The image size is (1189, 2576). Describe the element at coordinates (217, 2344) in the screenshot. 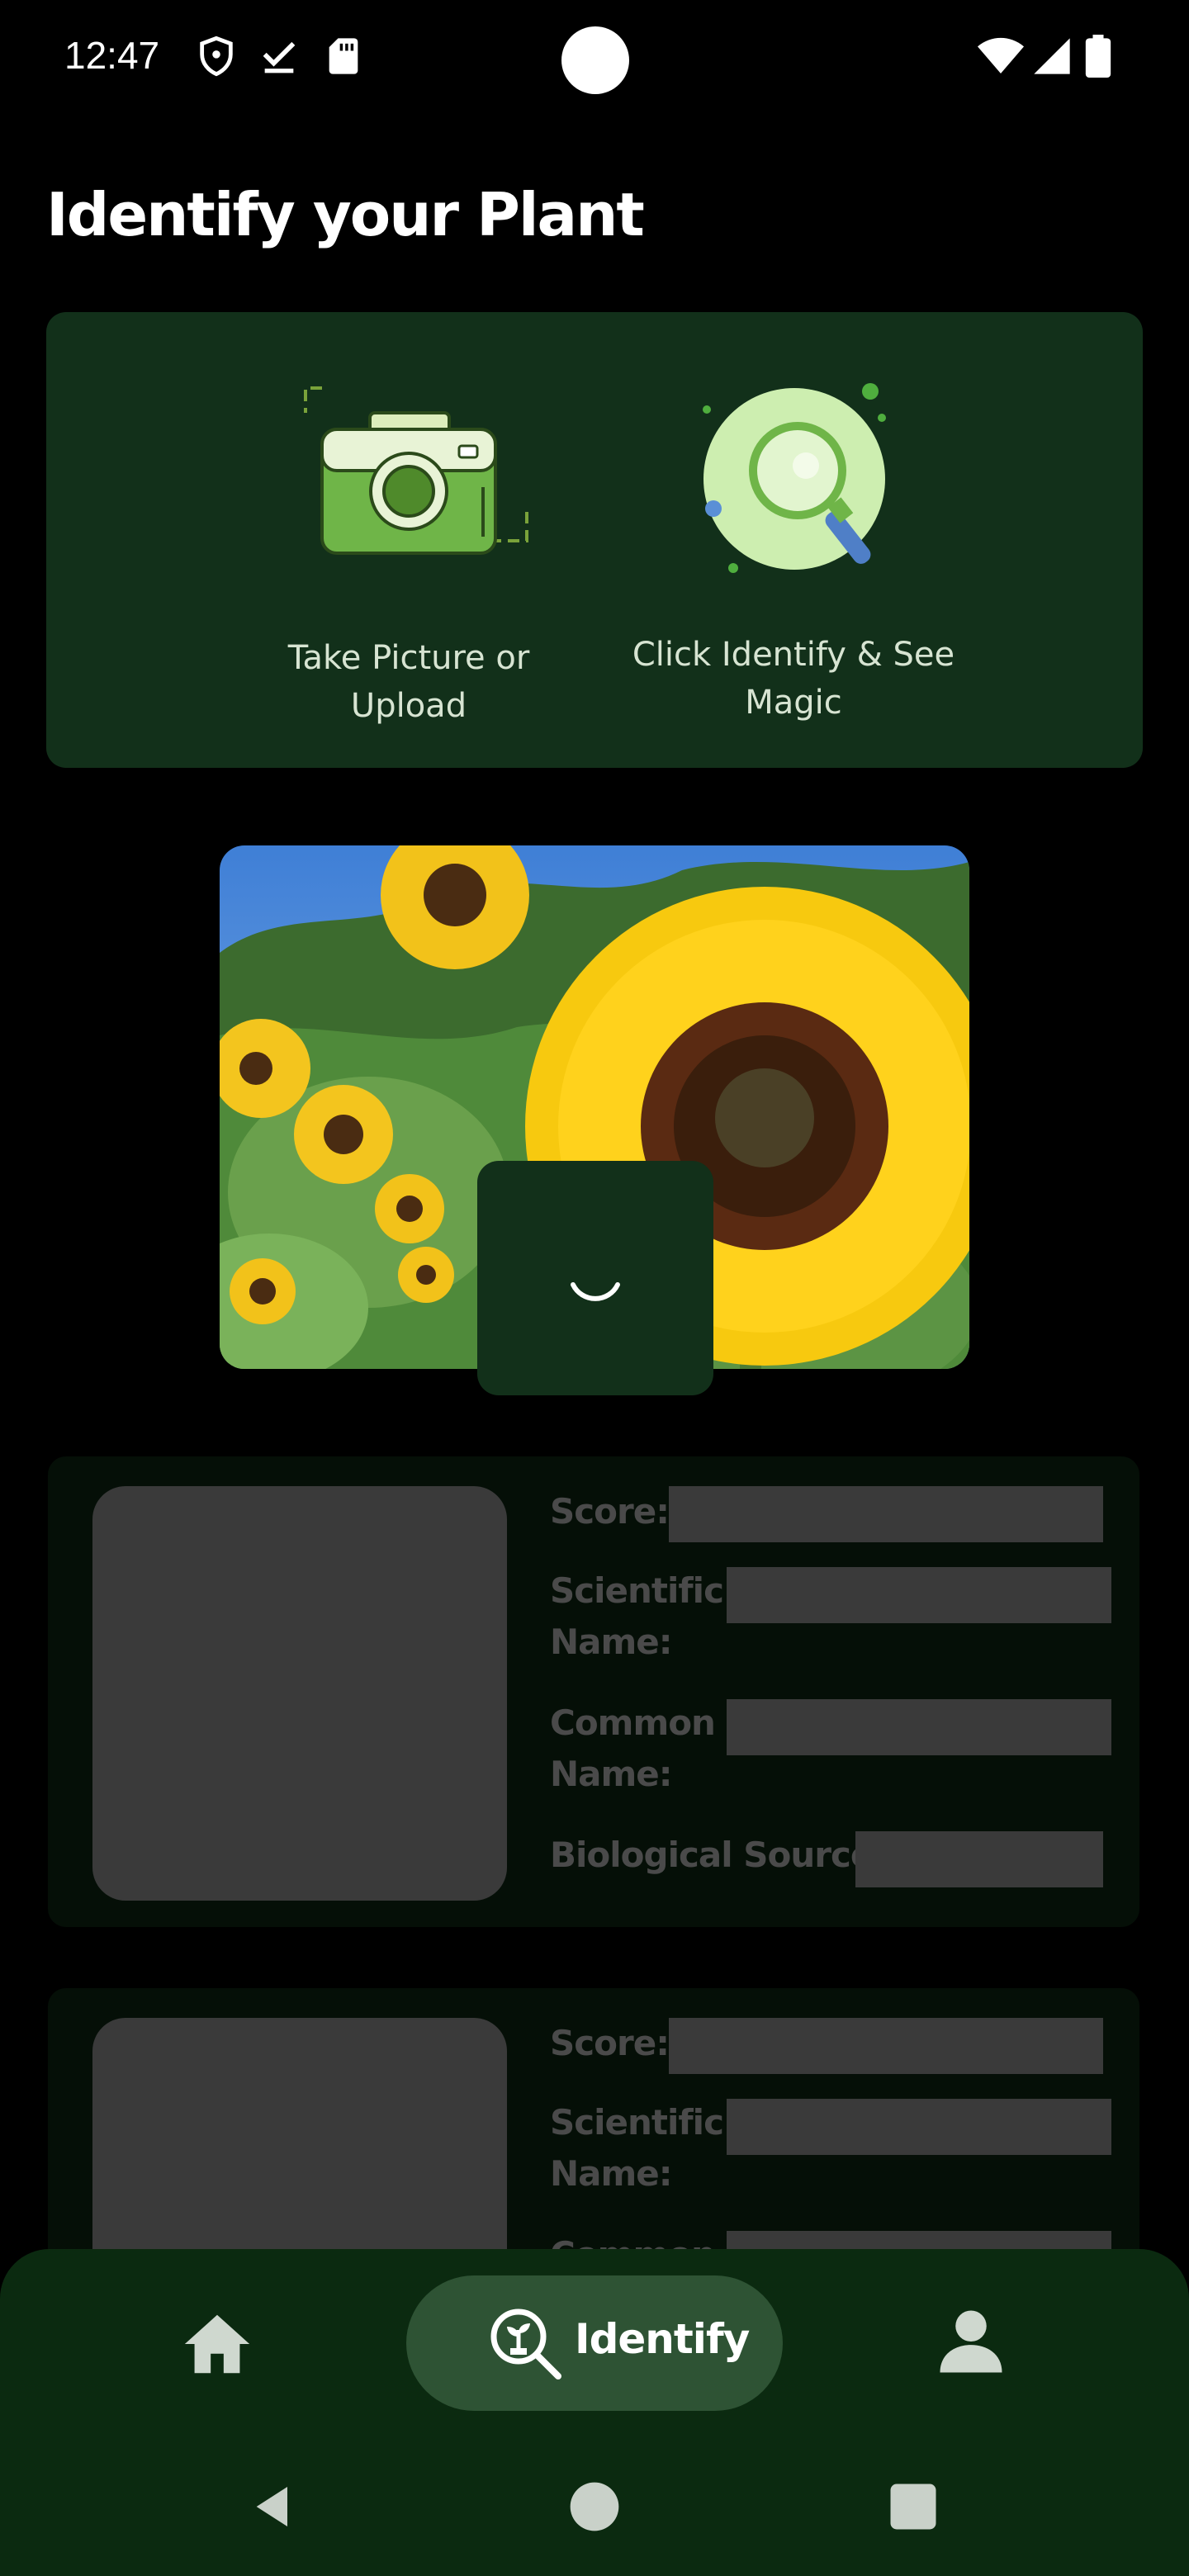

I see `home-icon` at that location.